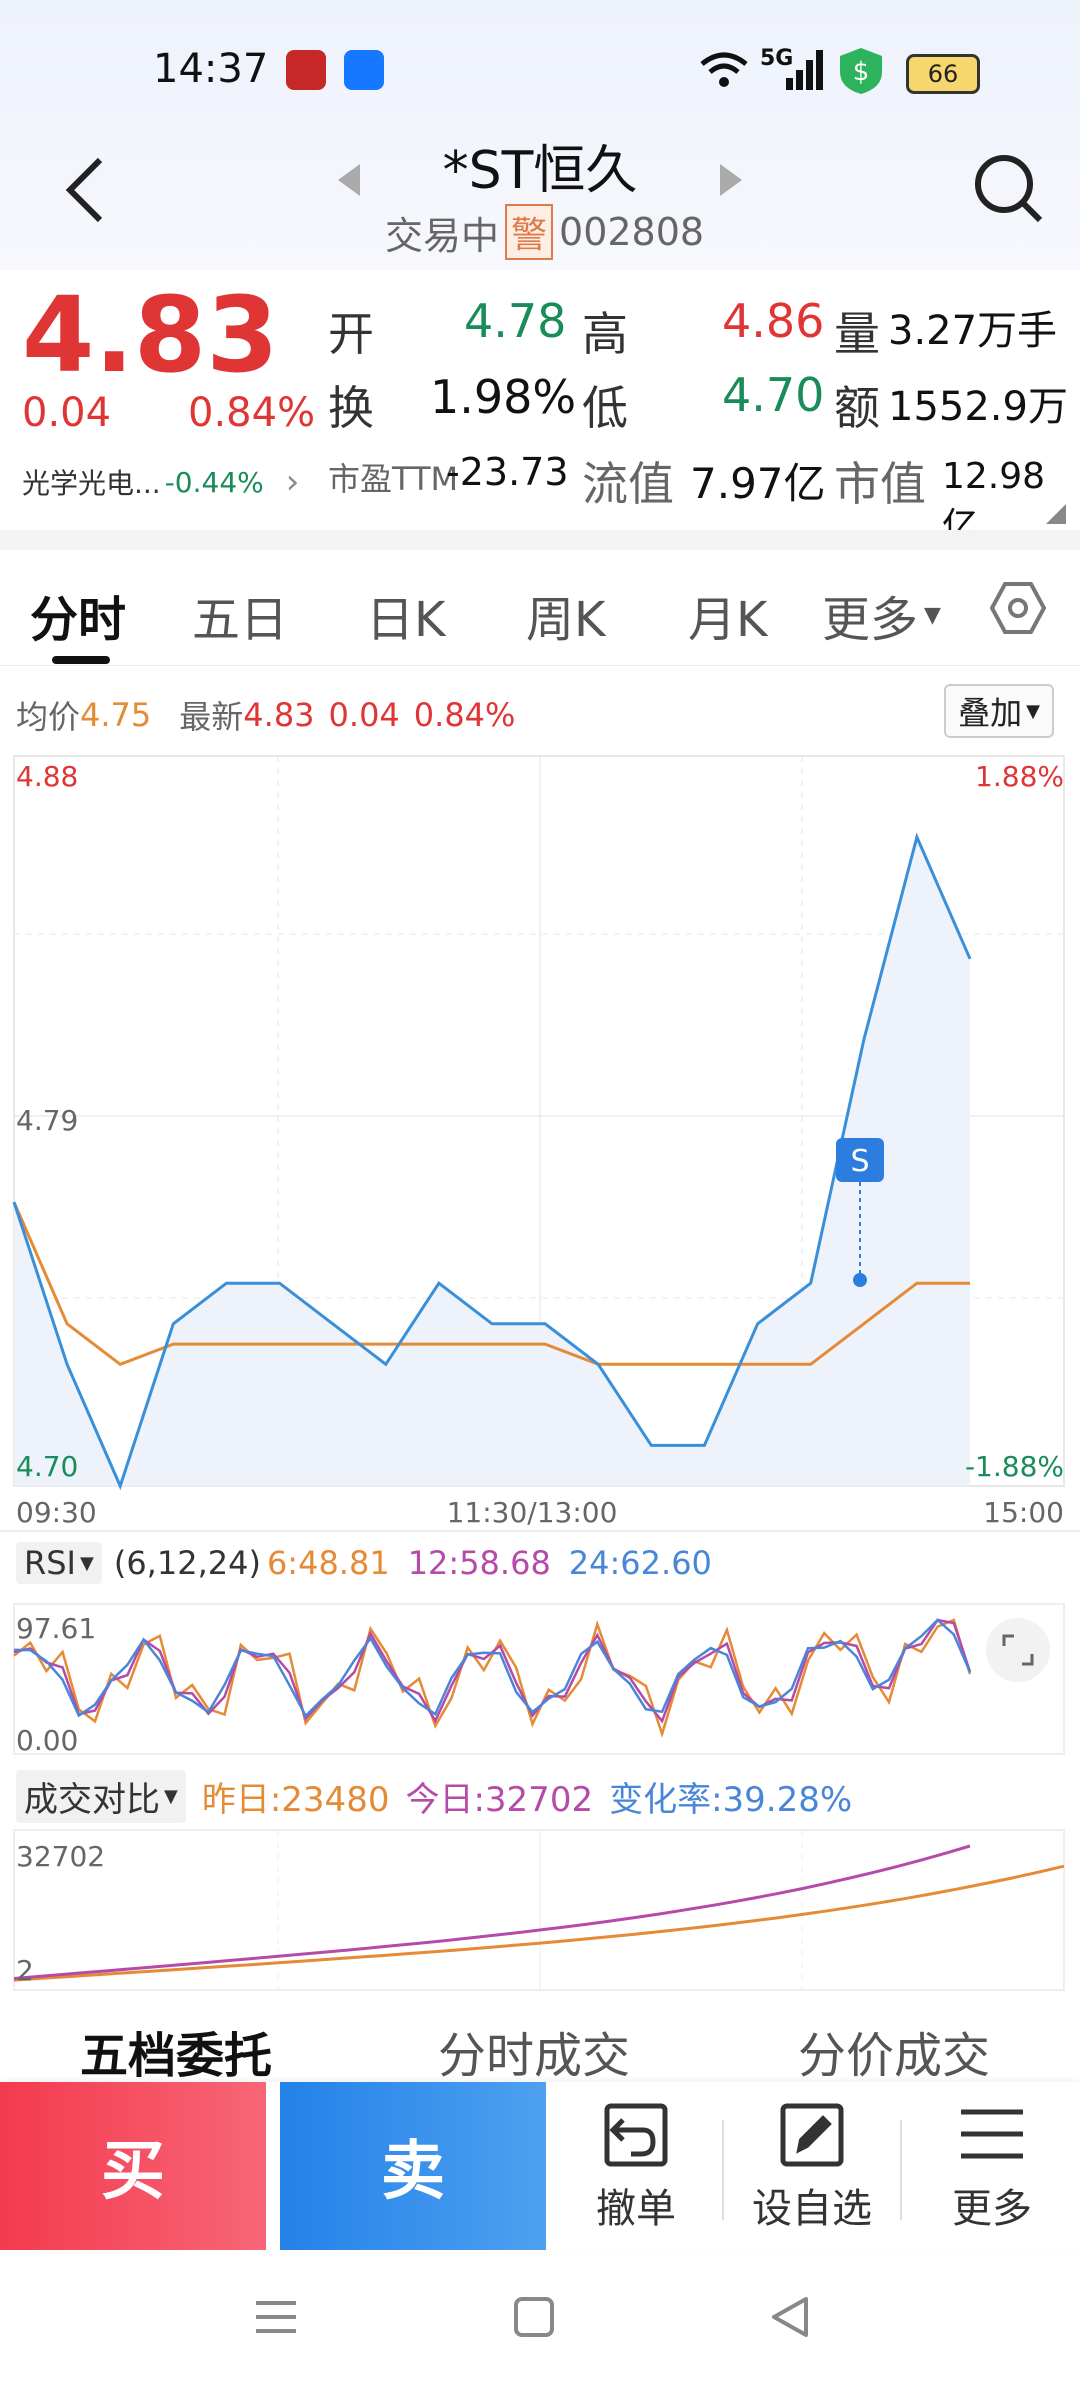 The image size is (1080, 2400). What do you see at coordinates (67, 413) in the screenshot?
I see `price-change: 0.04` at bounding box center [67, 413].